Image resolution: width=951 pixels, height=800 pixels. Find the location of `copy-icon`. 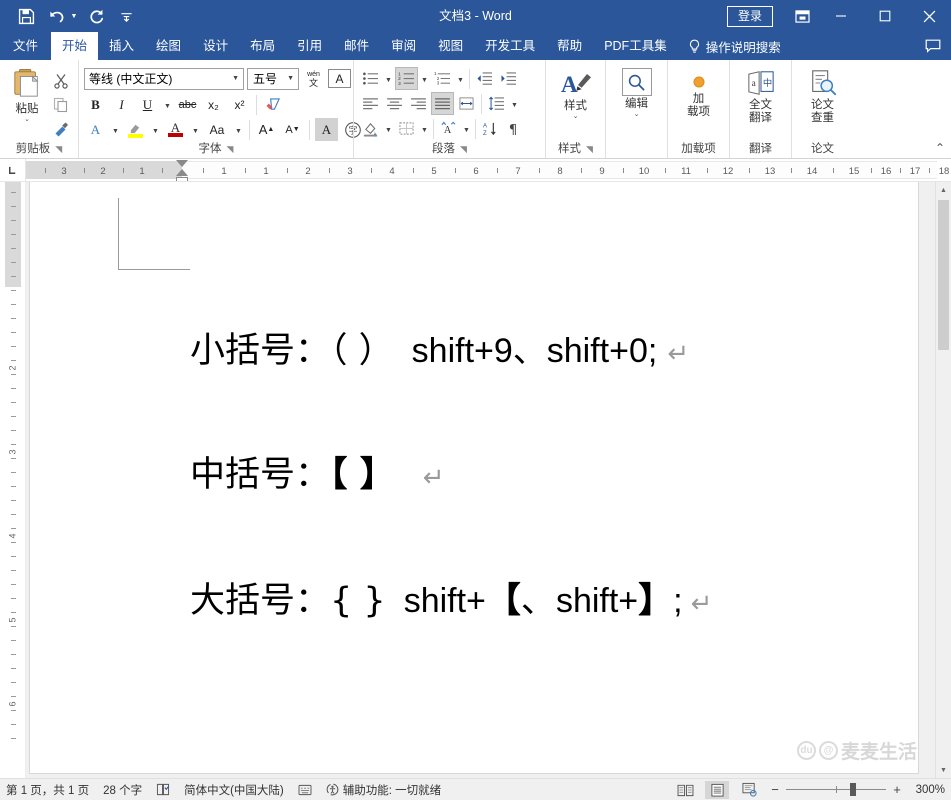

copy-icon is located at coordinates (61, 105).